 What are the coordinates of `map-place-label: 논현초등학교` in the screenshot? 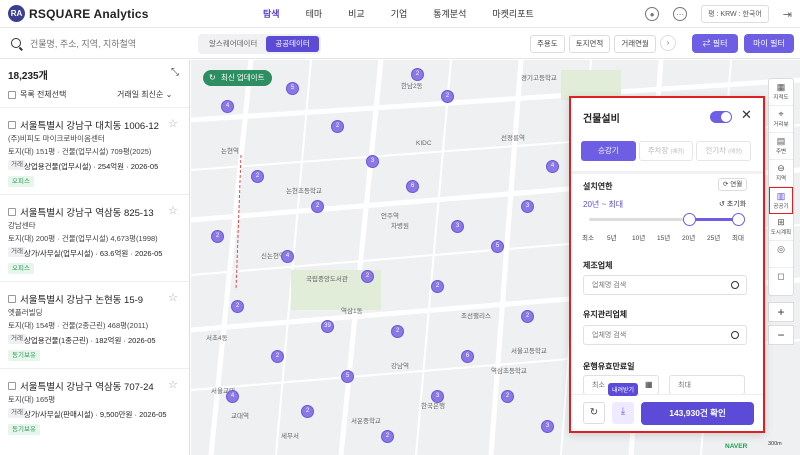 It's located at (304, 191).